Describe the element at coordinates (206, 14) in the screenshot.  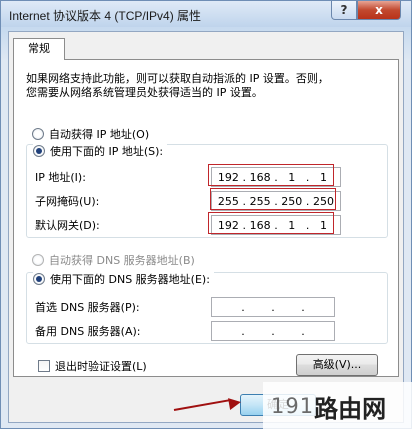
I see `title-bar: Internet 协议版本 4 (TCP/IPv4) 属性 ? x` at that location.